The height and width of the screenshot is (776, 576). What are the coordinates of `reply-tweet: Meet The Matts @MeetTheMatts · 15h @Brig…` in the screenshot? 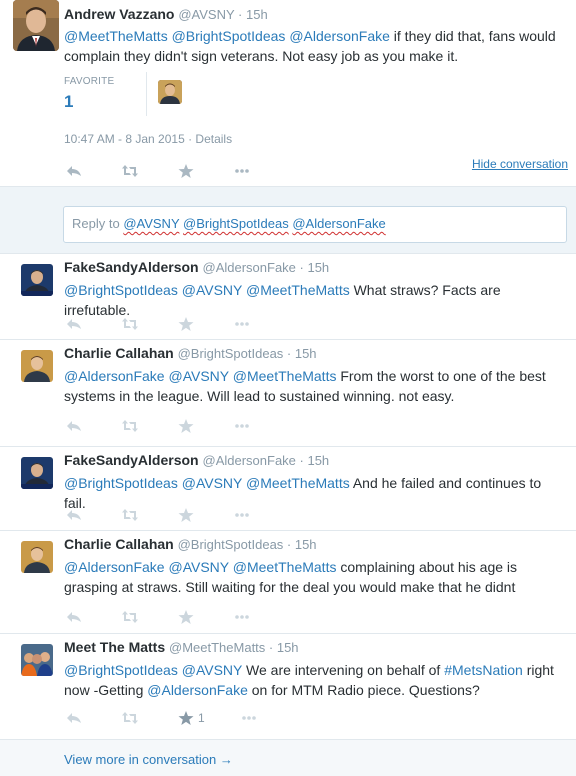 It's located at (288, 687).